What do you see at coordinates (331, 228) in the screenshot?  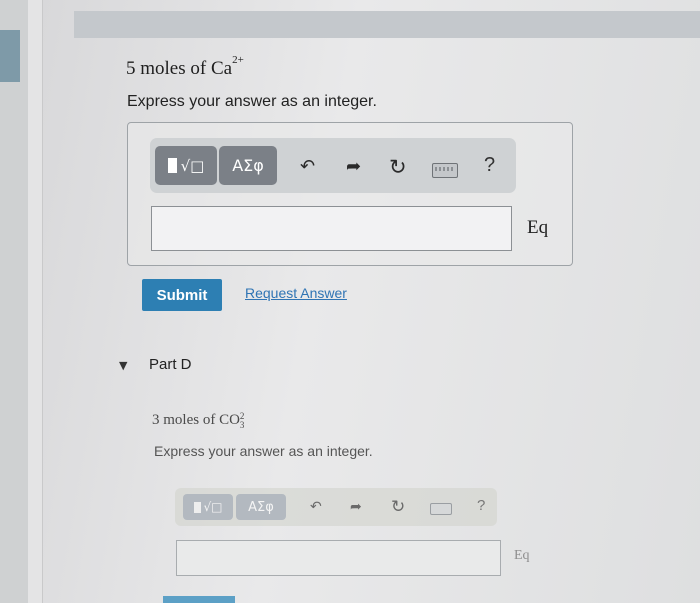 I see `answer-input` at bounding box center [331, 228].